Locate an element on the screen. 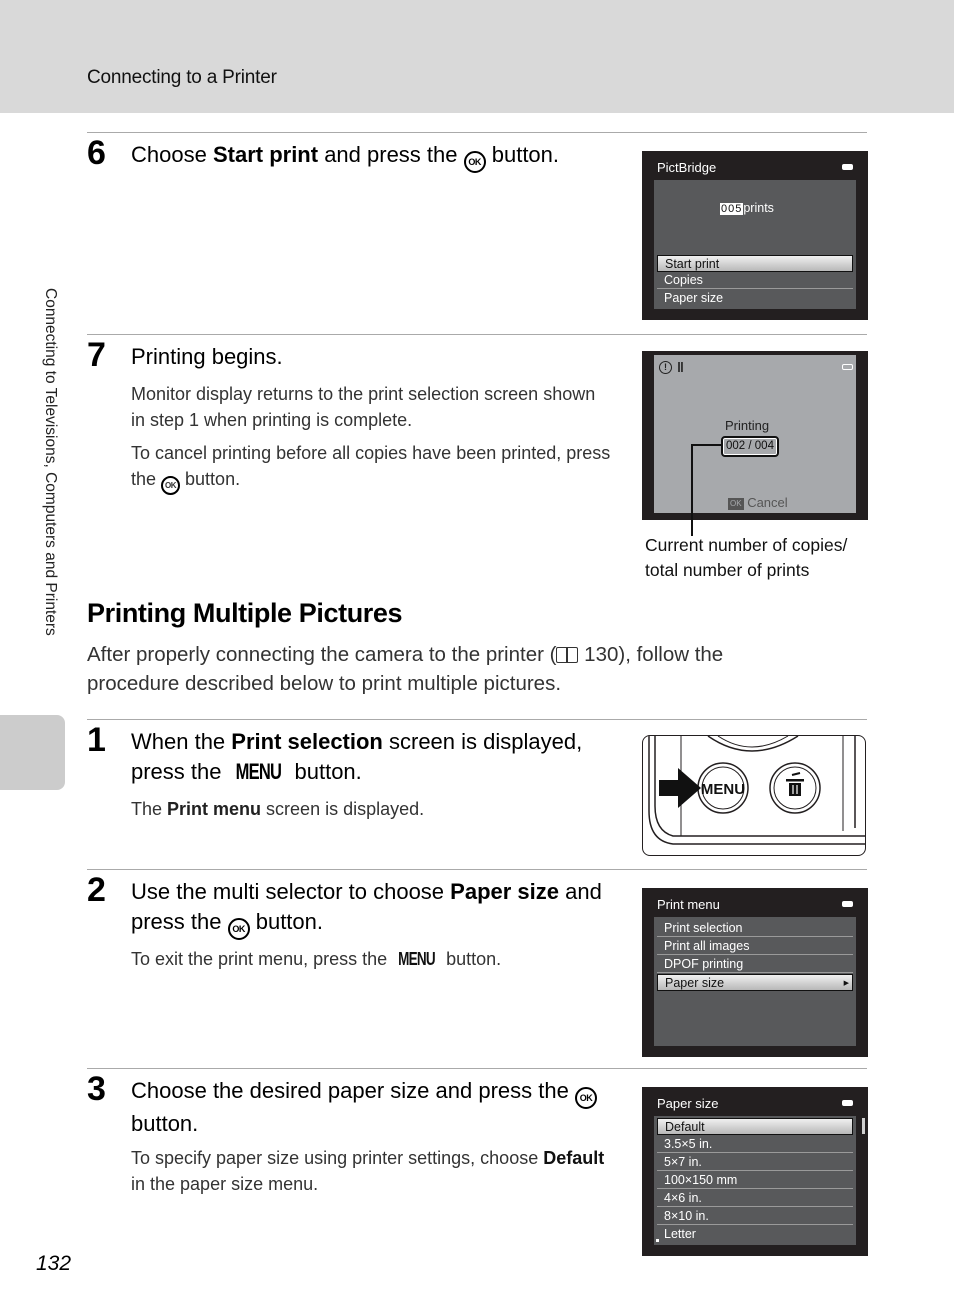 This screenshot has height=1314, width=954. ok-key-icon: OK is located at coordinates (736, 504).